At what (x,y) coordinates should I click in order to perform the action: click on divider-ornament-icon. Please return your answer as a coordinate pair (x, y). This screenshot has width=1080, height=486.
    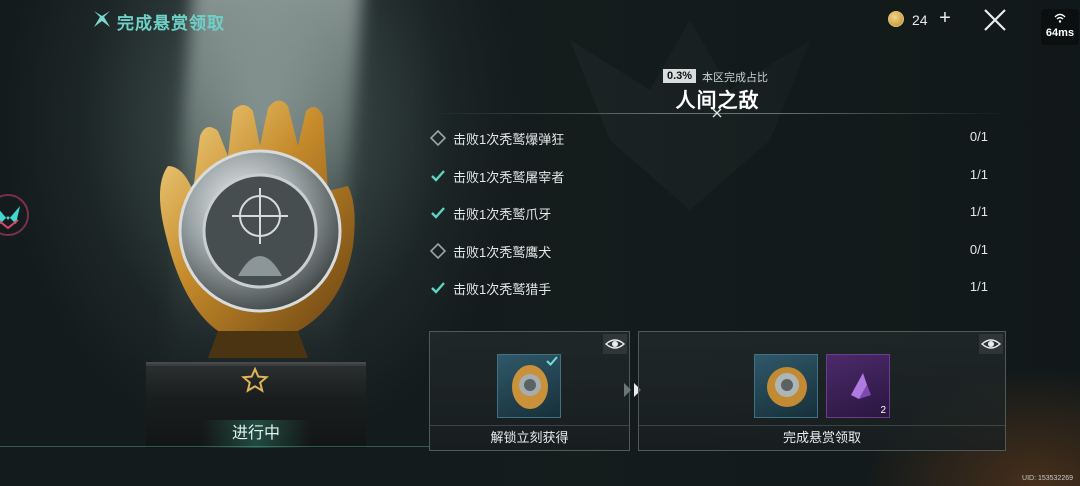
    Looking at the image, I should click on (717, 113).